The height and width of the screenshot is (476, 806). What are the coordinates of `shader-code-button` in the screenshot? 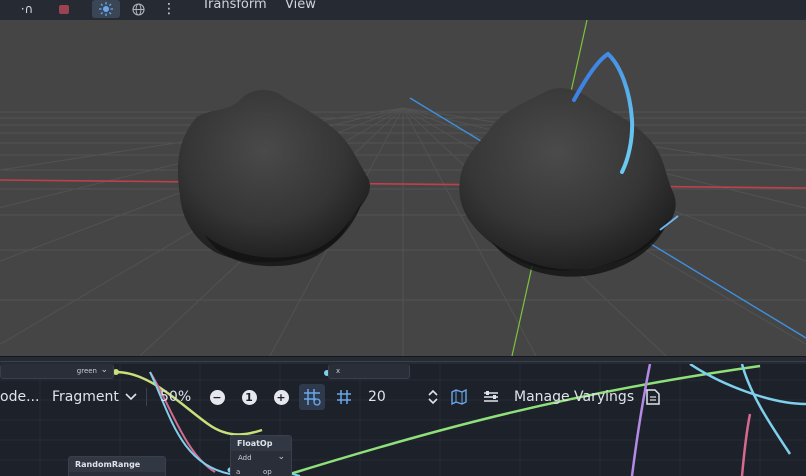 It's located at (653, 397).